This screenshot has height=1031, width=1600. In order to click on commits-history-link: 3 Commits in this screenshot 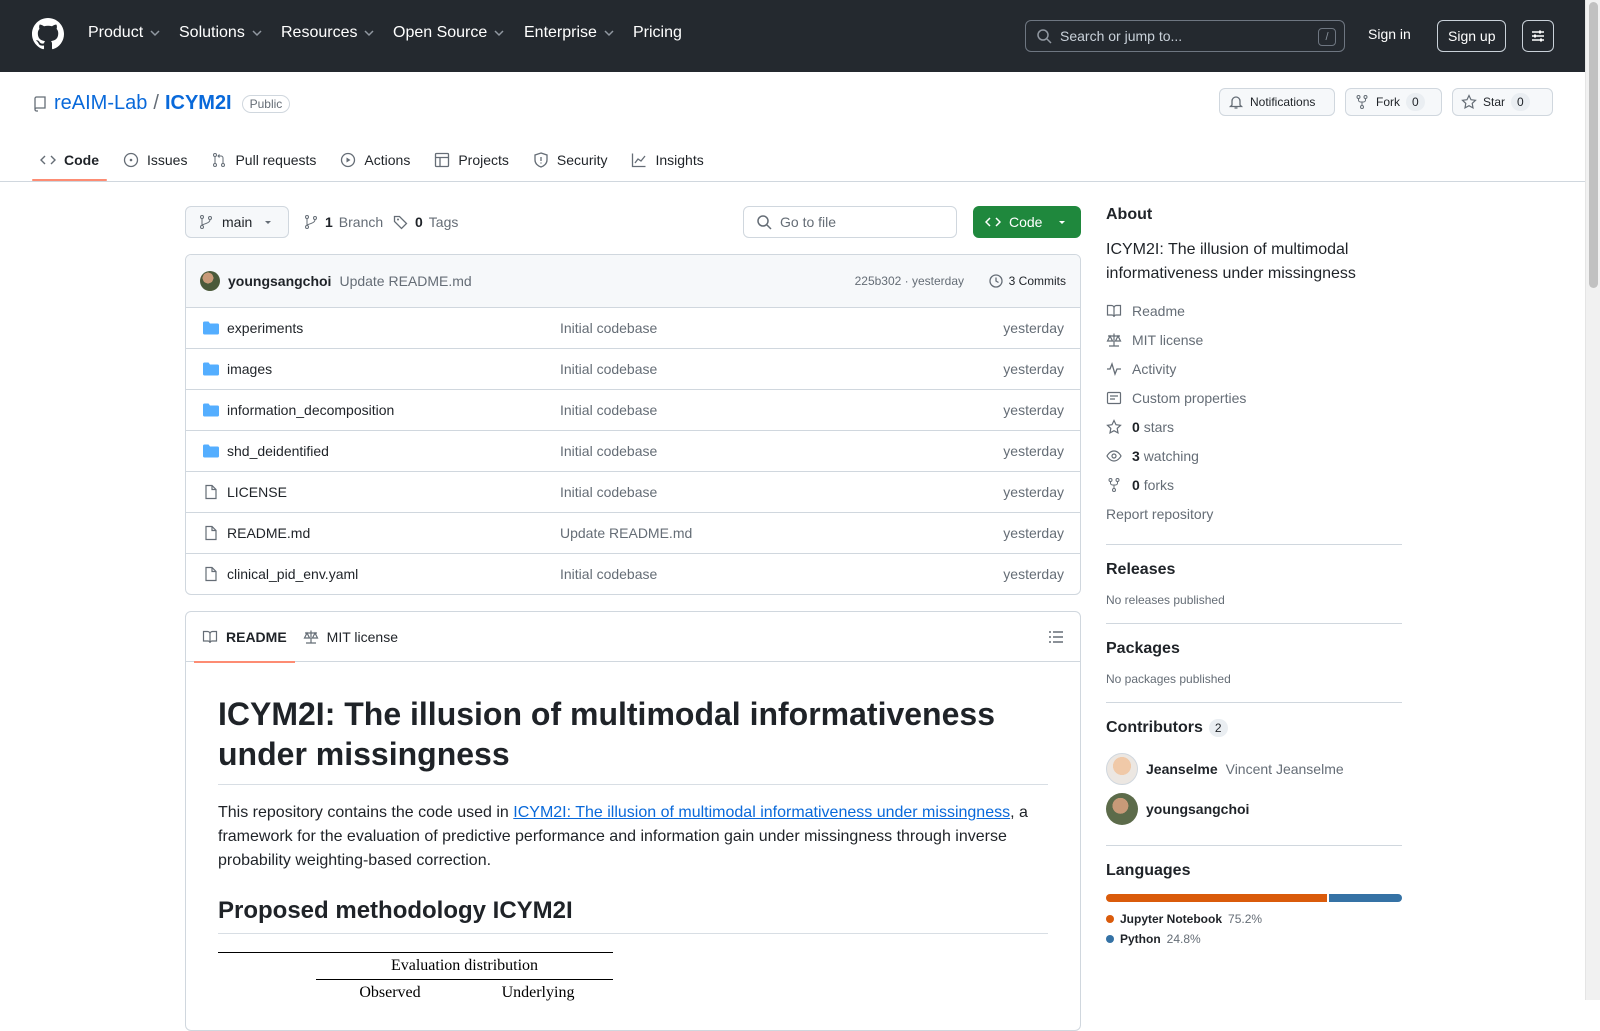, I will do `click(1027, 281)`.